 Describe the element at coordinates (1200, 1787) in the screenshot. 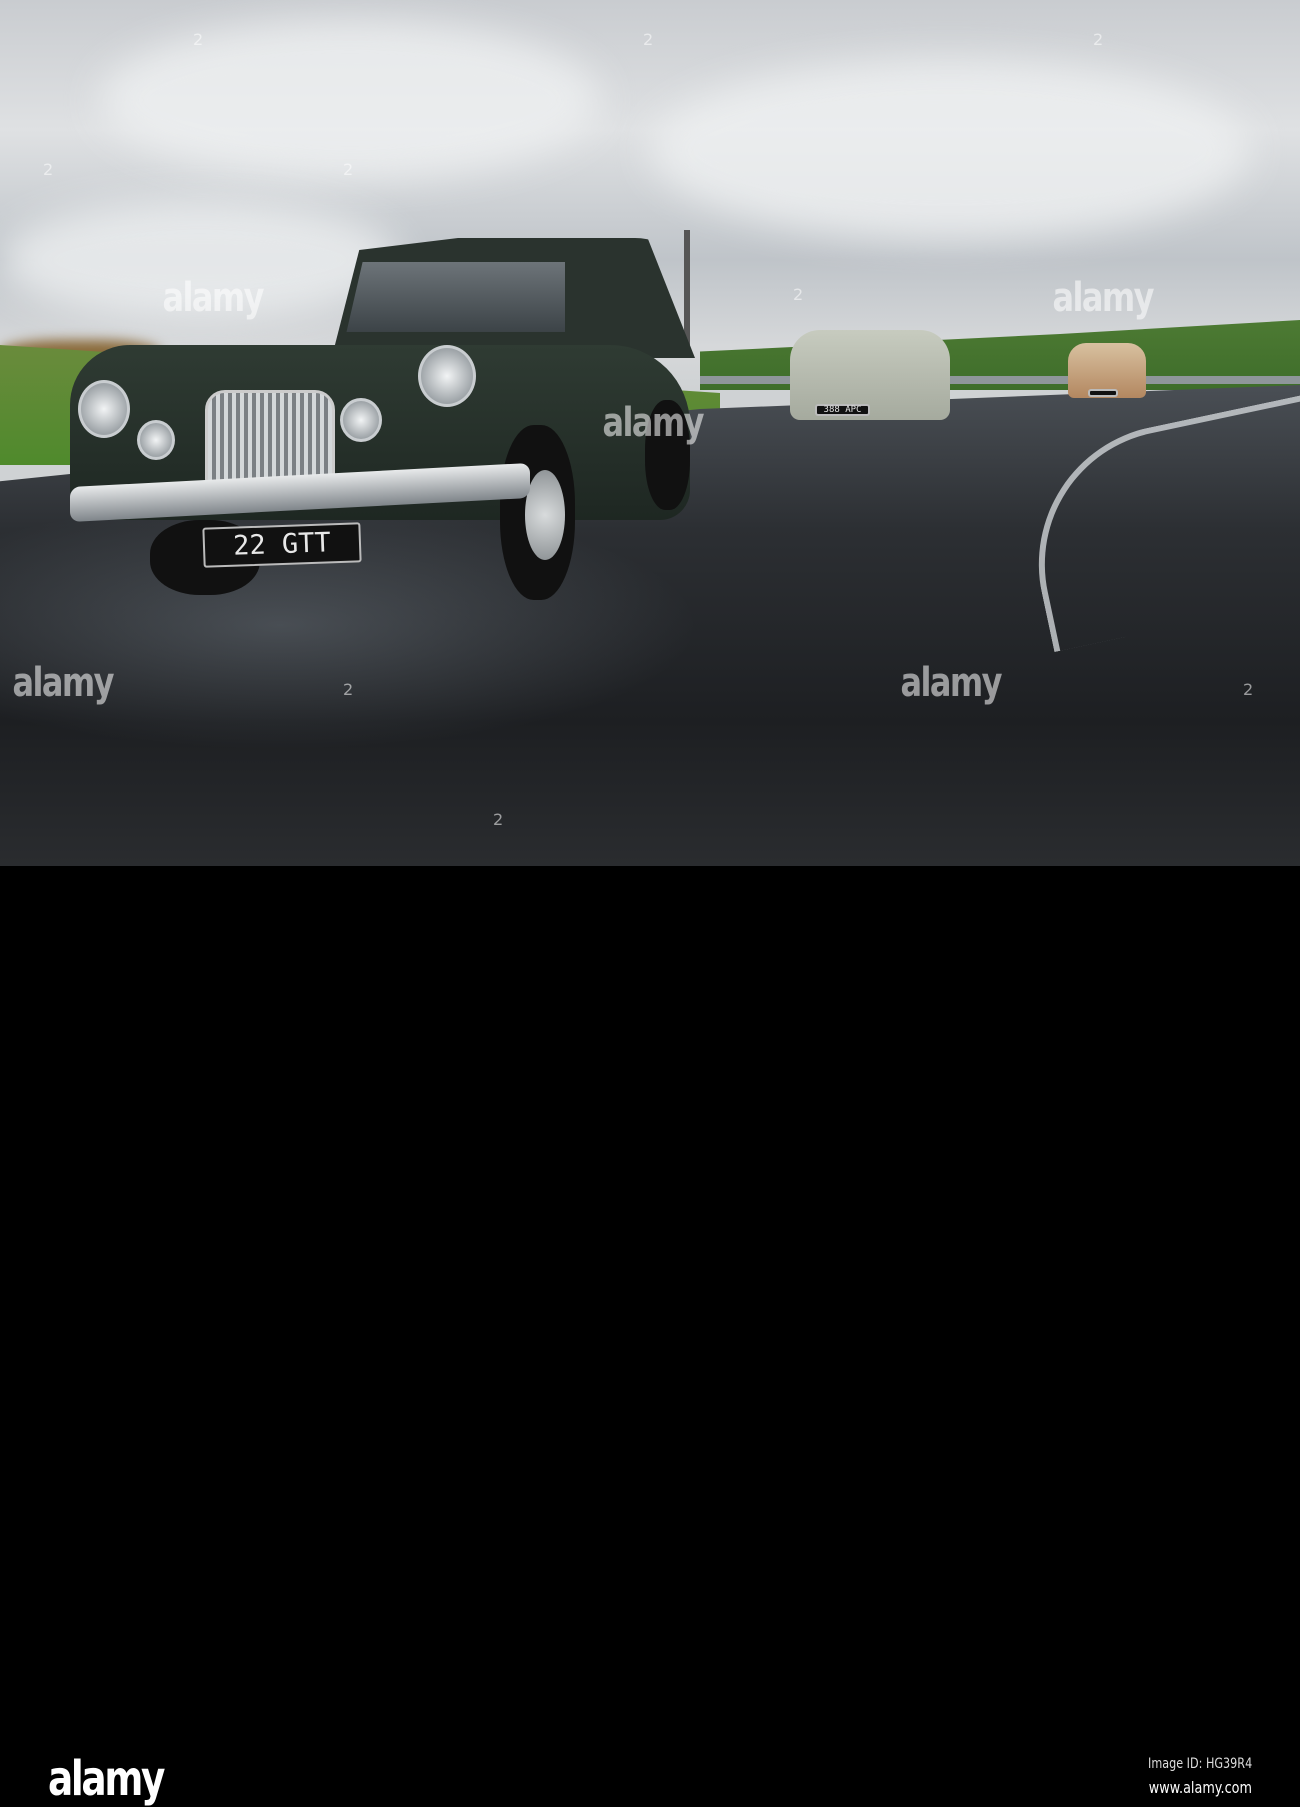

I see `website-link: www.alamy.com` at that location.